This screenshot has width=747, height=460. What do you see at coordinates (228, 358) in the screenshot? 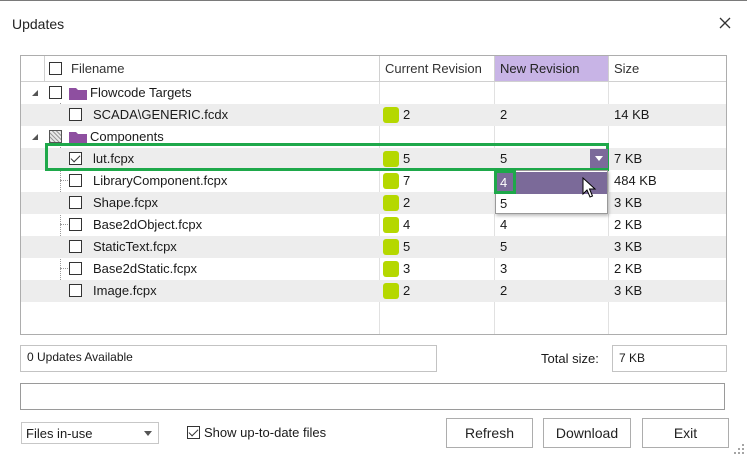
I see `updates-status-box: 0 Updates Available` at bounding box center [228, 358].